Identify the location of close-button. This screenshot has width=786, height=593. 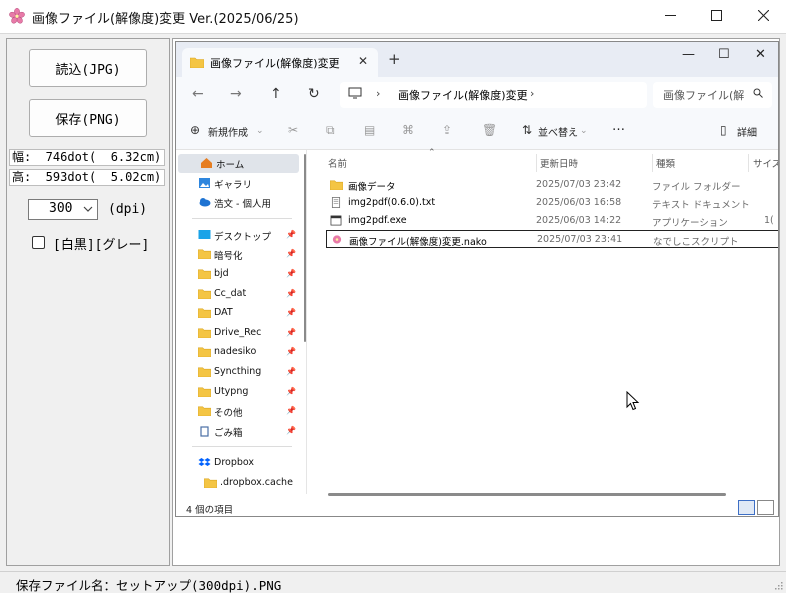
(763, 15).